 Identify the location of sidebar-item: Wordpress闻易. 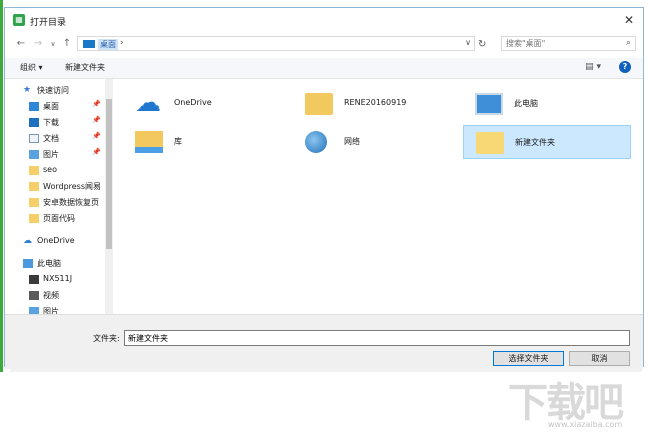
(55, 186).